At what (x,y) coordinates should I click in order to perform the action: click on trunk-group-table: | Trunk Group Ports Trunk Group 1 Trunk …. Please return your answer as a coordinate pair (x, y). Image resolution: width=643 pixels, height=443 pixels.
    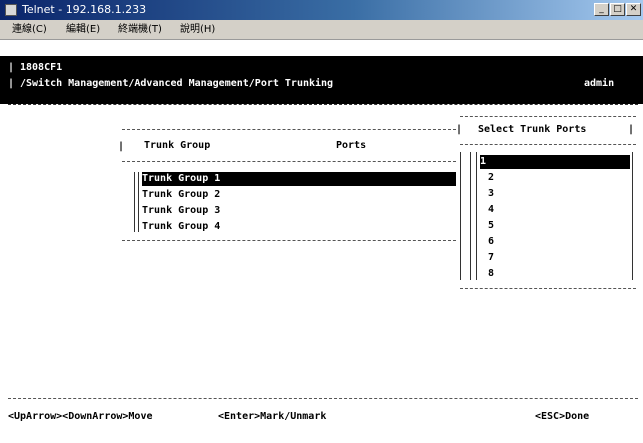
    Looking at the image, I should click on (287, 184).